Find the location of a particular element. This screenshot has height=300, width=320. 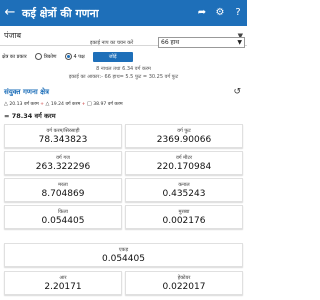

dropdown-arrow-icon: ▼ is located at coordinates (239, 42).